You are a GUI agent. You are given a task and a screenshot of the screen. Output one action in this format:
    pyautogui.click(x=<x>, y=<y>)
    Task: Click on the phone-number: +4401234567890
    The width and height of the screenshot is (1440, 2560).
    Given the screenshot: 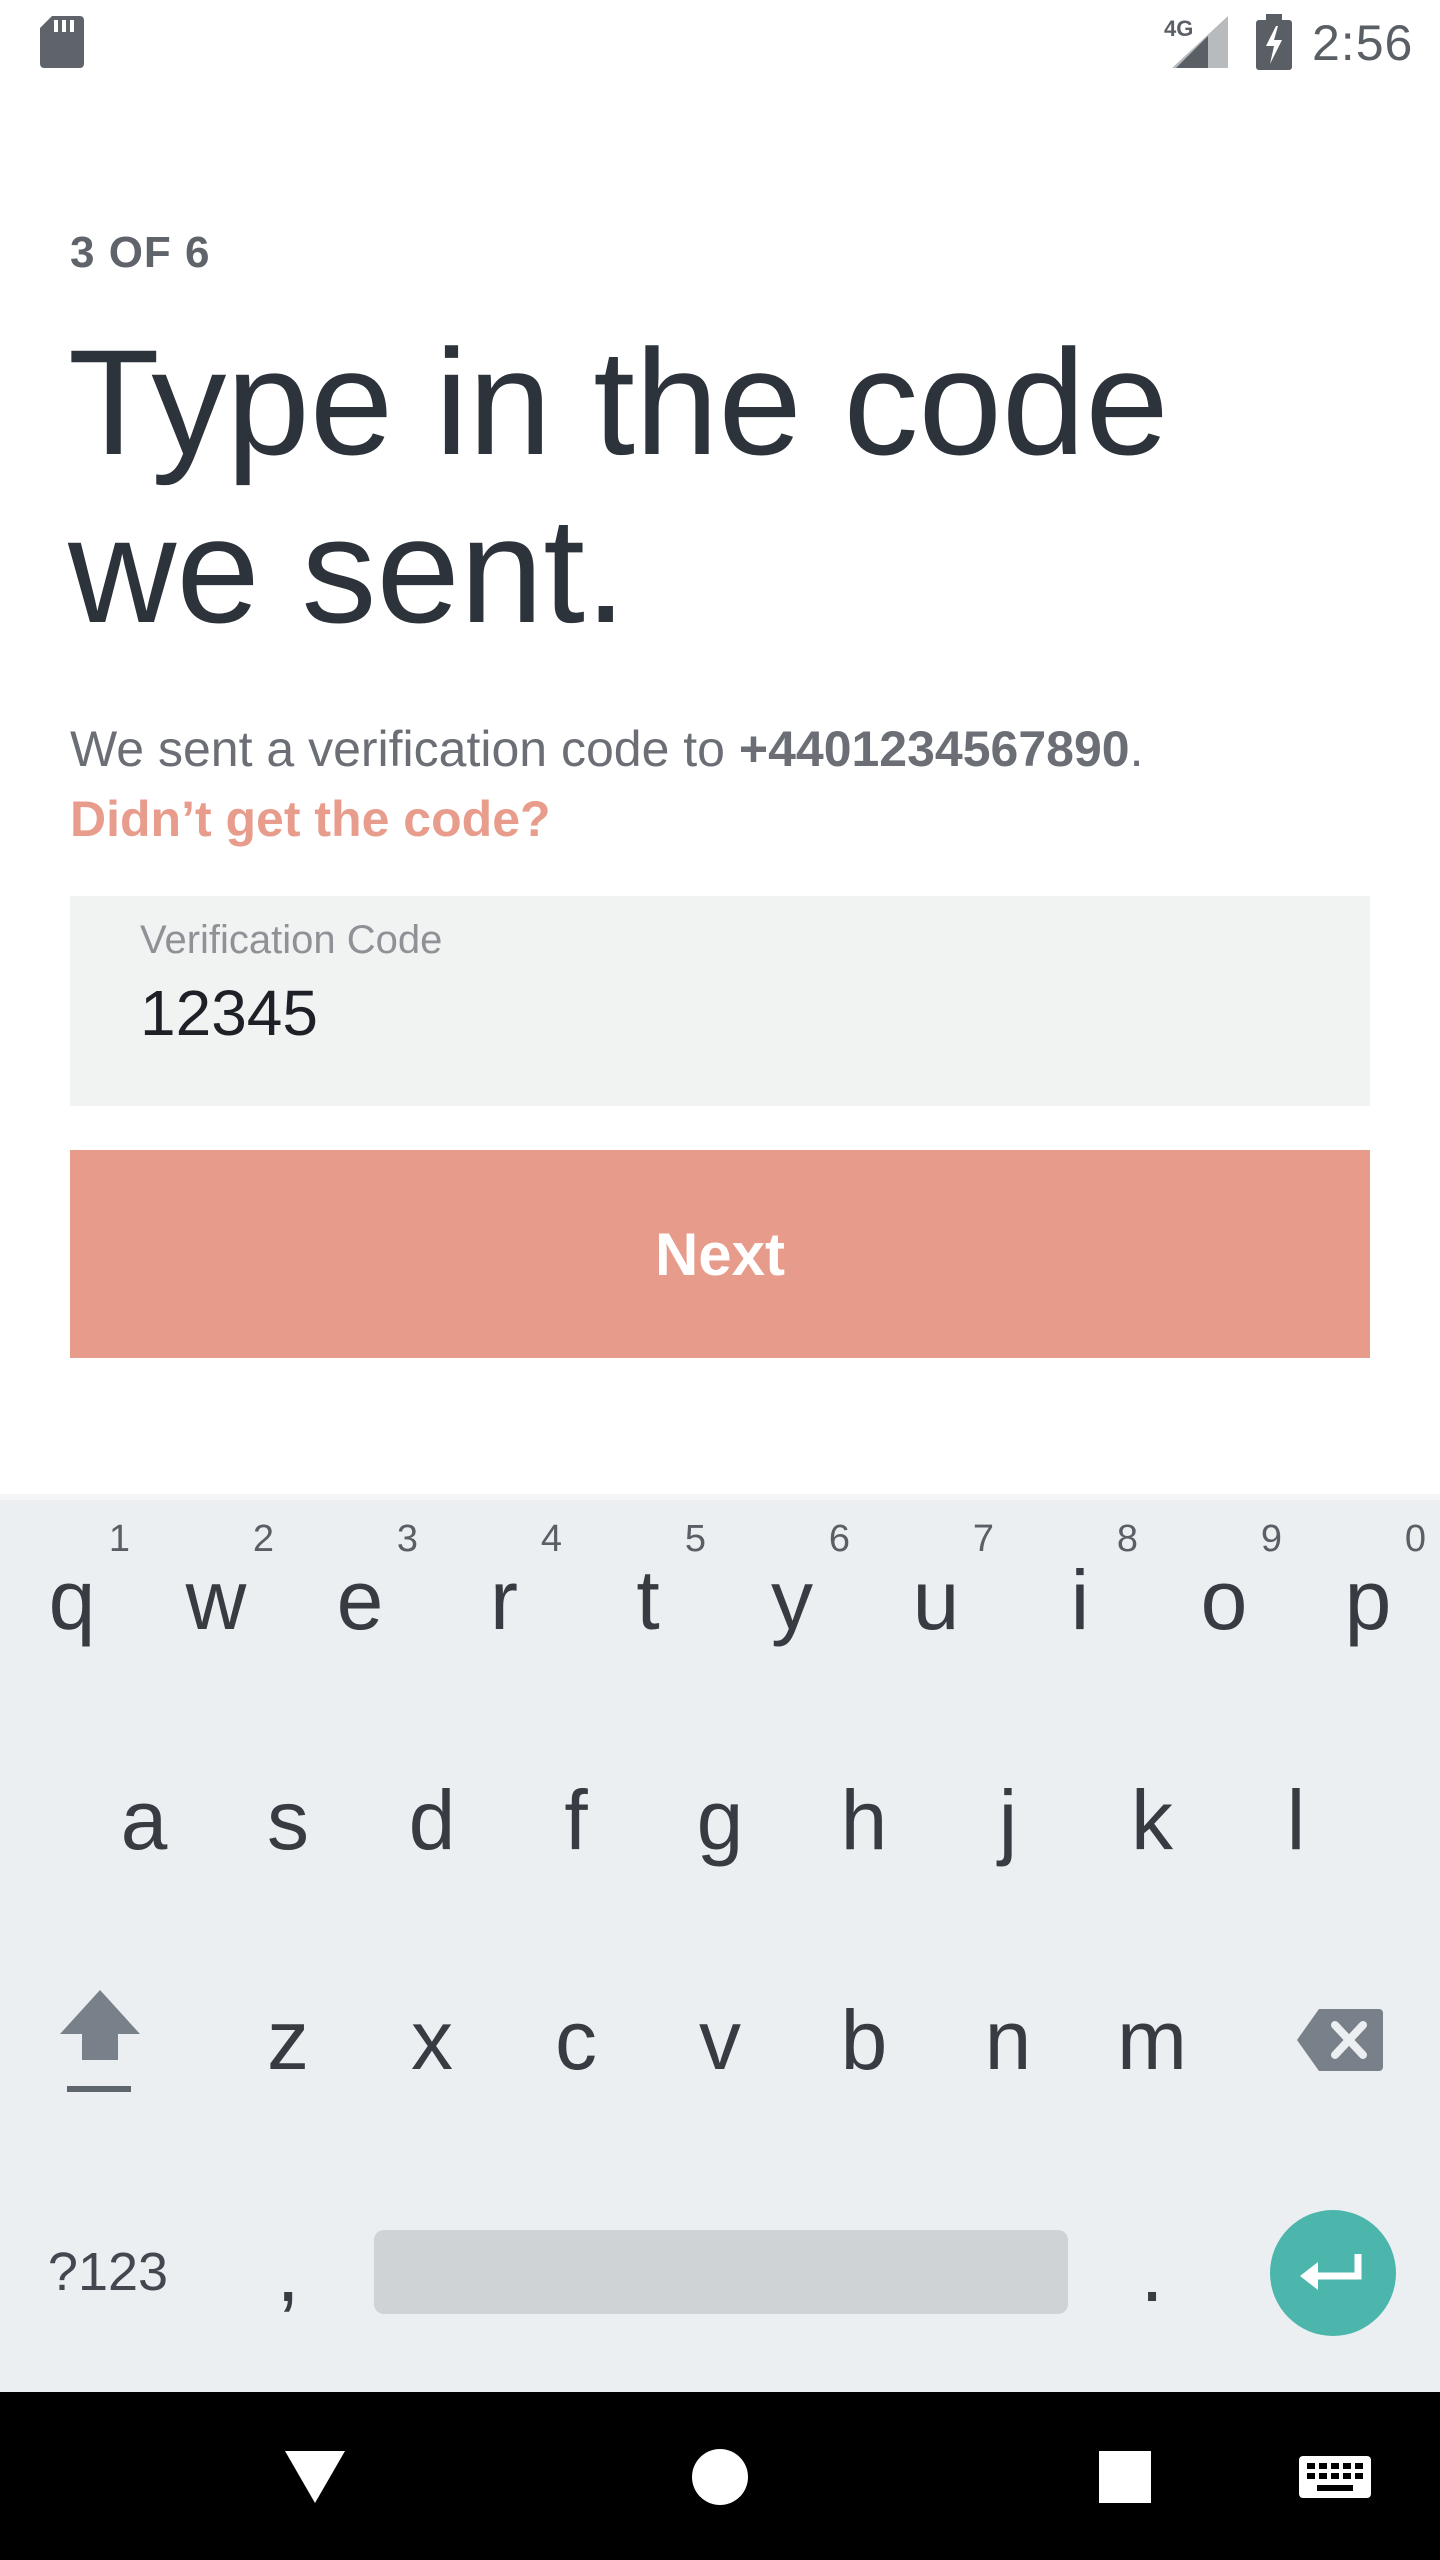 What is the action you would take?
    pyautogui.click(x=934, y=749)
    